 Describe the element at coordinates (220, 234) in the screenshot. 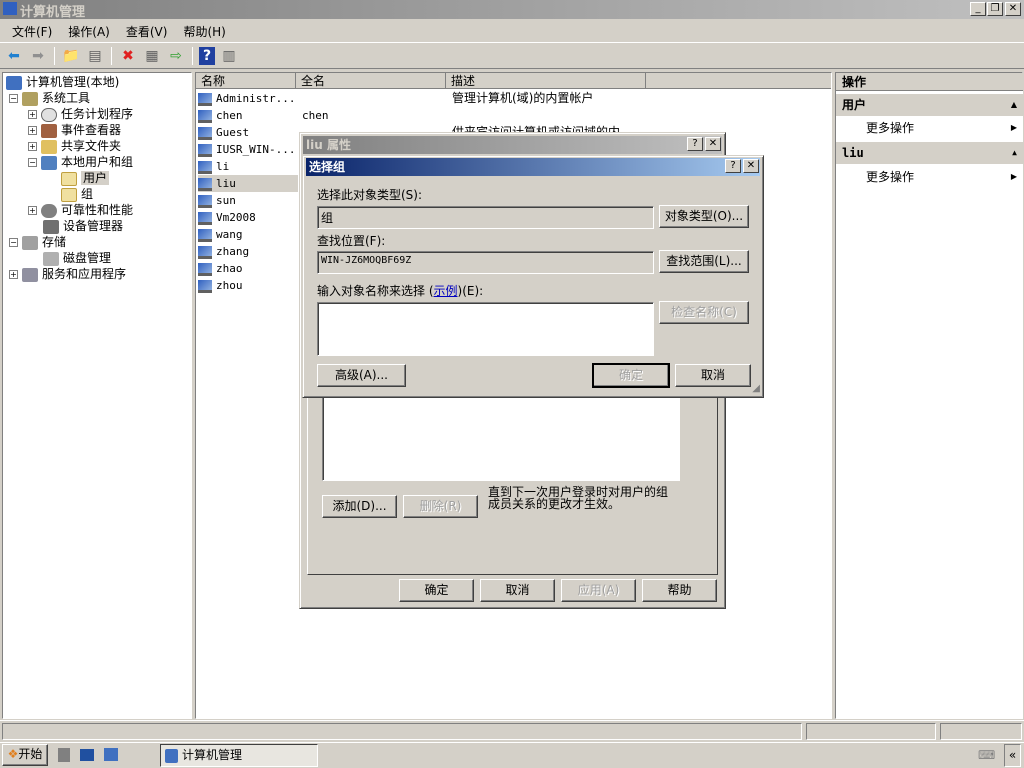

I see `list-item: wang` at that location.